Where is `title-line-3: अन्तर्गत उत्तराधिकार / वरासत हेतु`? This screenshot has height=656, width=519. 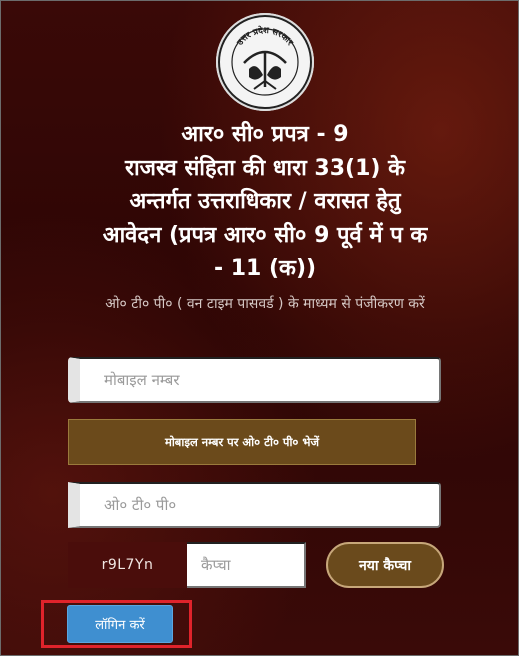
title-line-3: अन्तर्गत उत्तराधिकार / वरासत हेतु is located at coordinates (265, 201).